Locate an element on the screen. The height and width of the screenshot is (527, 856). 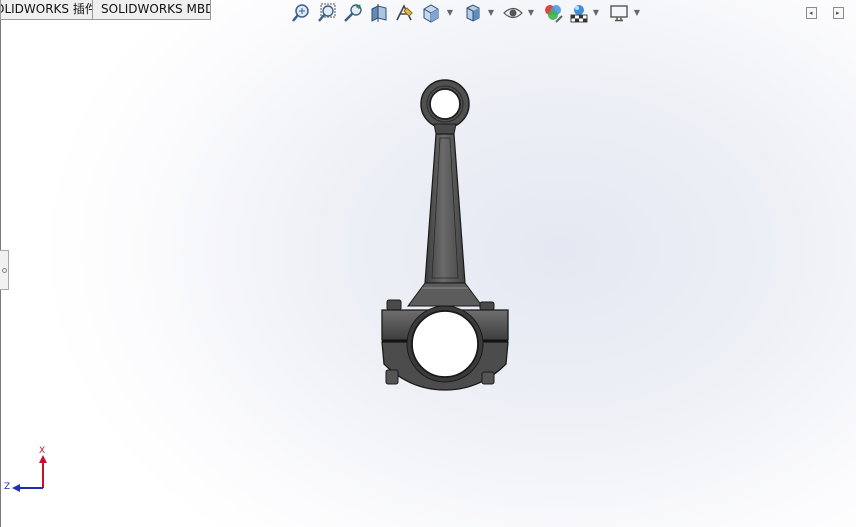
command-manager-tabs: OLIDWORKS 插件 SOLIDWORKS MBD is located at coordinates (105, 10).